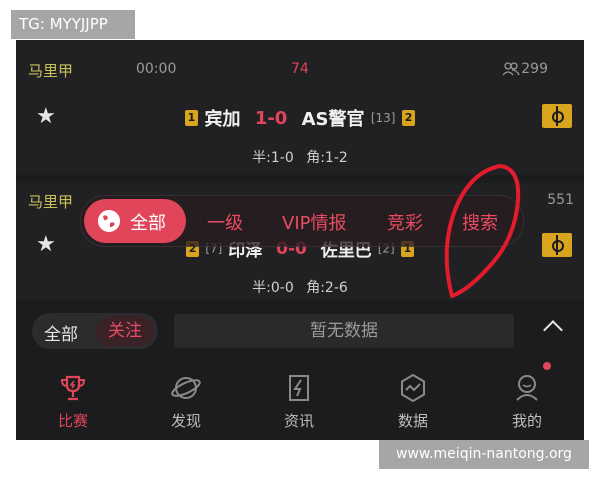  Describe the element at coordinates (327, 158) in the screenshot. I see `corner-count: 角:1-2` at that location.